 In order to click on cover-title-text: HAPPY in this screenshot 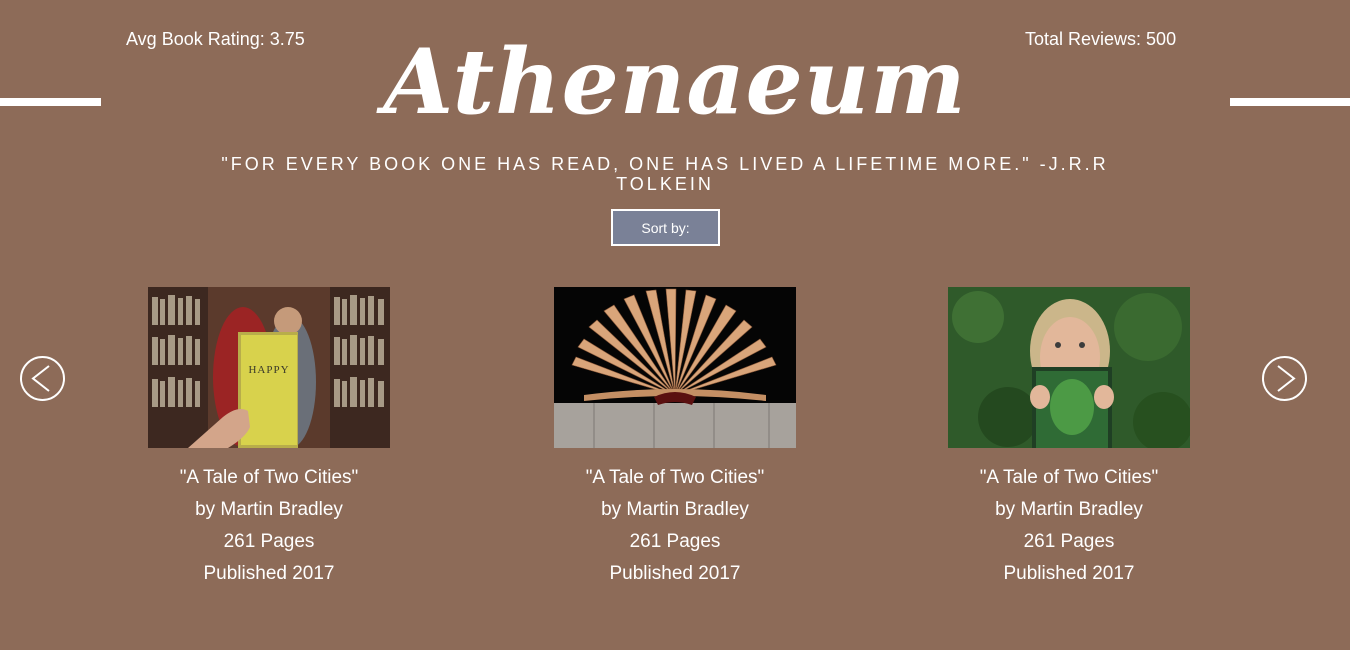, I will do `click(268, 370)`.